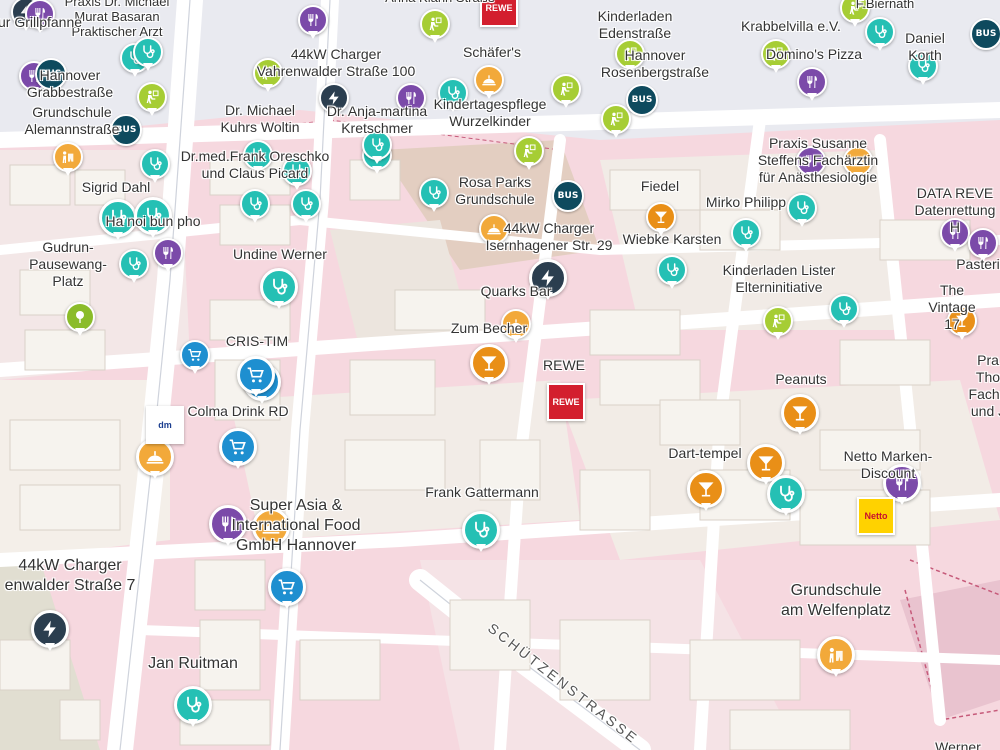  Describe the element at coordinates (165, 425) in the screenshot. I see `dm-logo: dm` at that location.